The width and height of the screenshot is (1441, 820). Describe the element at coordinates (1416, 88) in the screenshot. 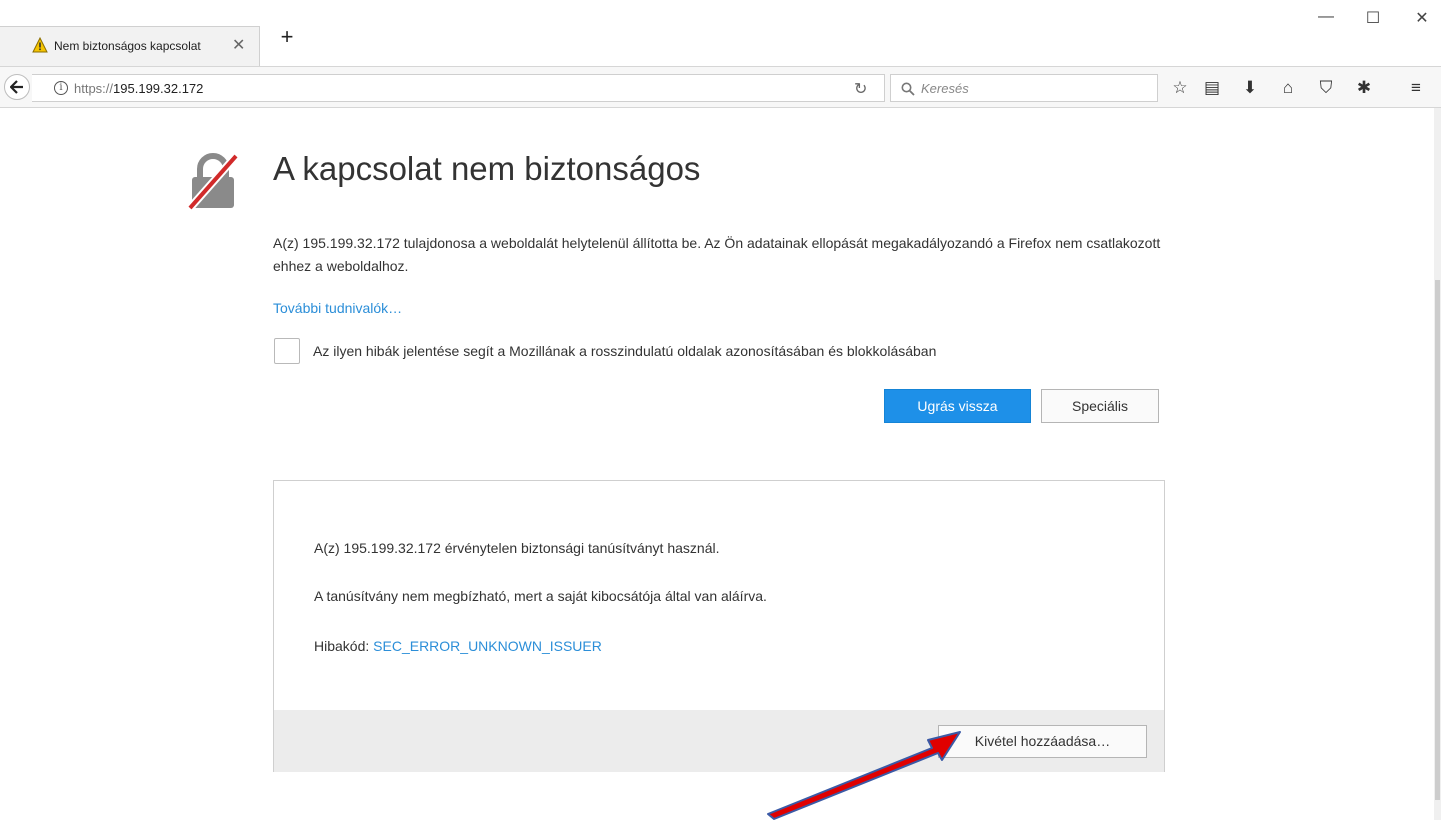

I see `menu-icon: ≡` at that location.